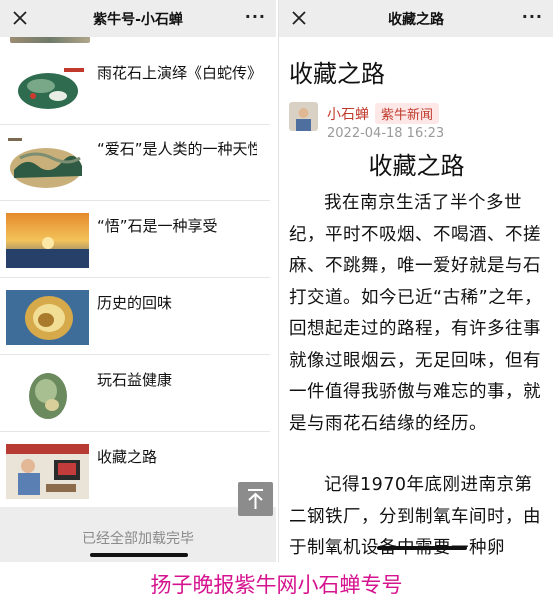 Image resolution: width=553 pixels, height=609 pixels. Describe the element at coordinates (276, 585) in the screenshot. I see `image-caption: 扬子晚报紫牛网小石蝉专号` at that location.